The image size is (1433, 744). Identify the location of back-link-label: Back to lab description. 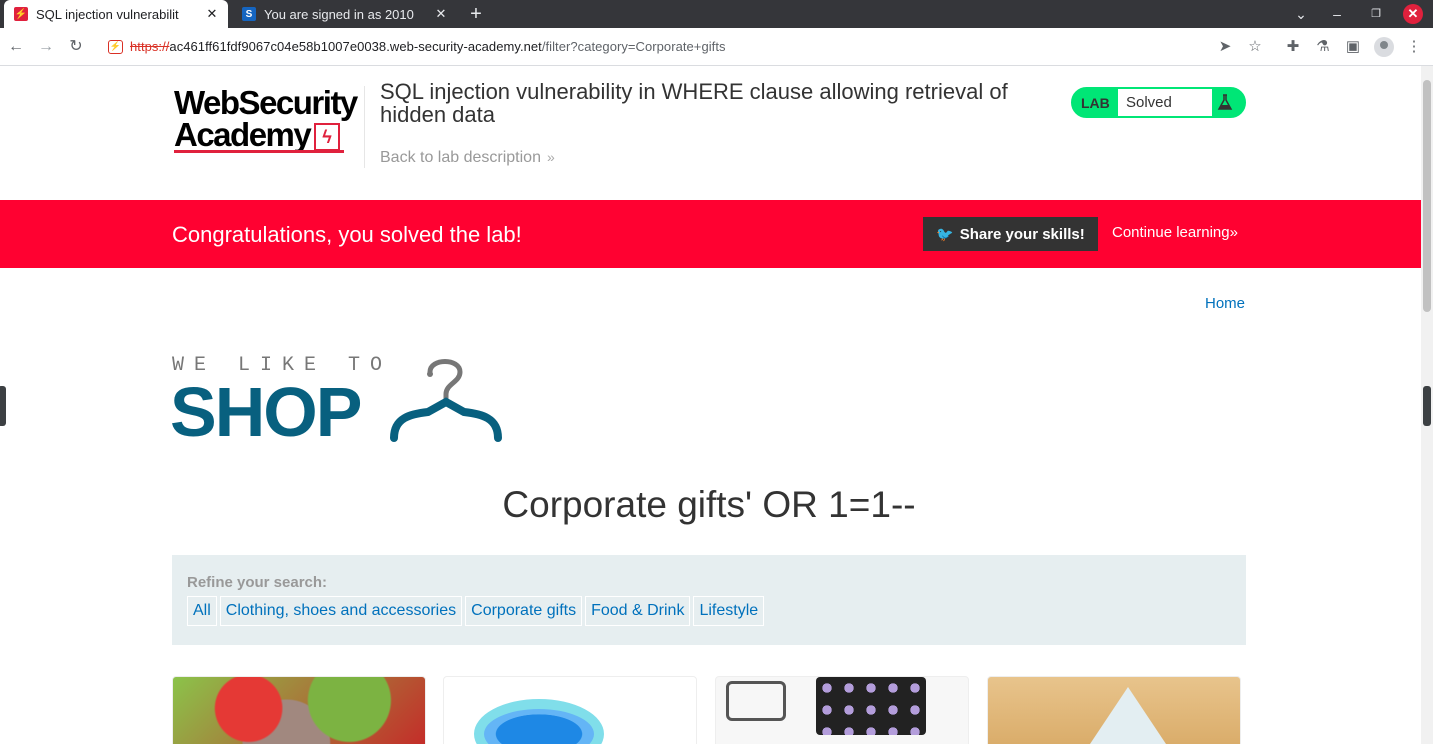
(460, 157).